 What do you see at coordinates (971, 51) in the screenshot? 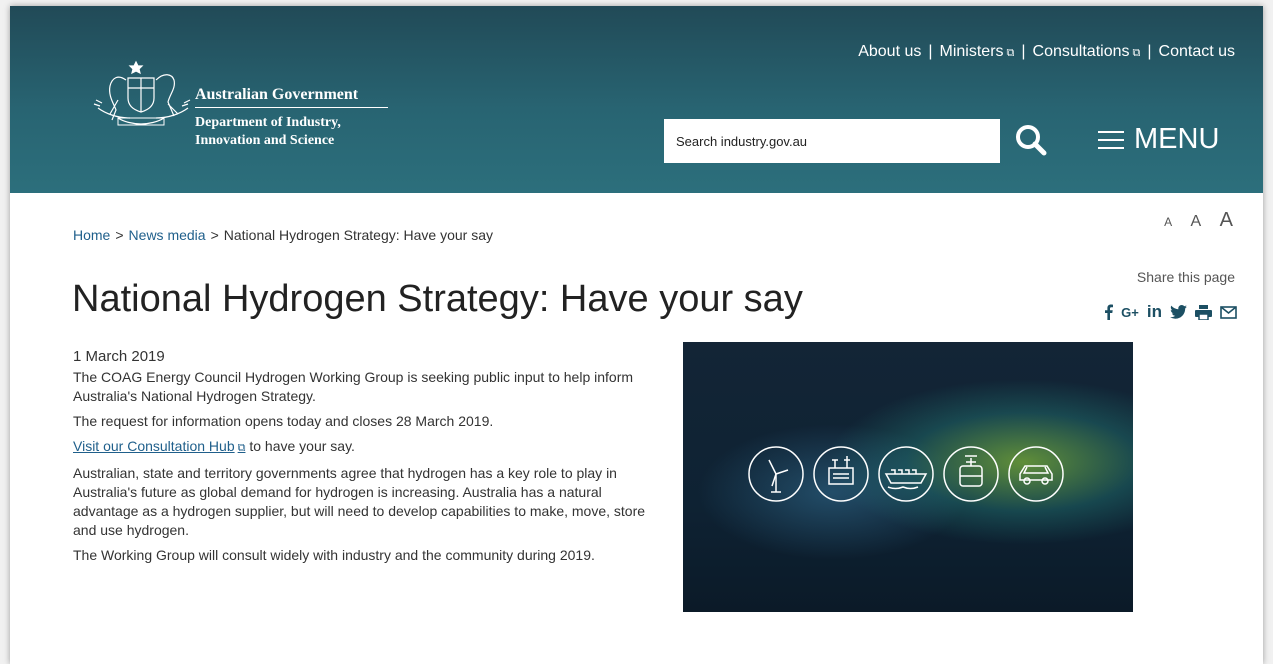
I see `nav-ministers-label: Ministers` at bounding box center [971, 51].